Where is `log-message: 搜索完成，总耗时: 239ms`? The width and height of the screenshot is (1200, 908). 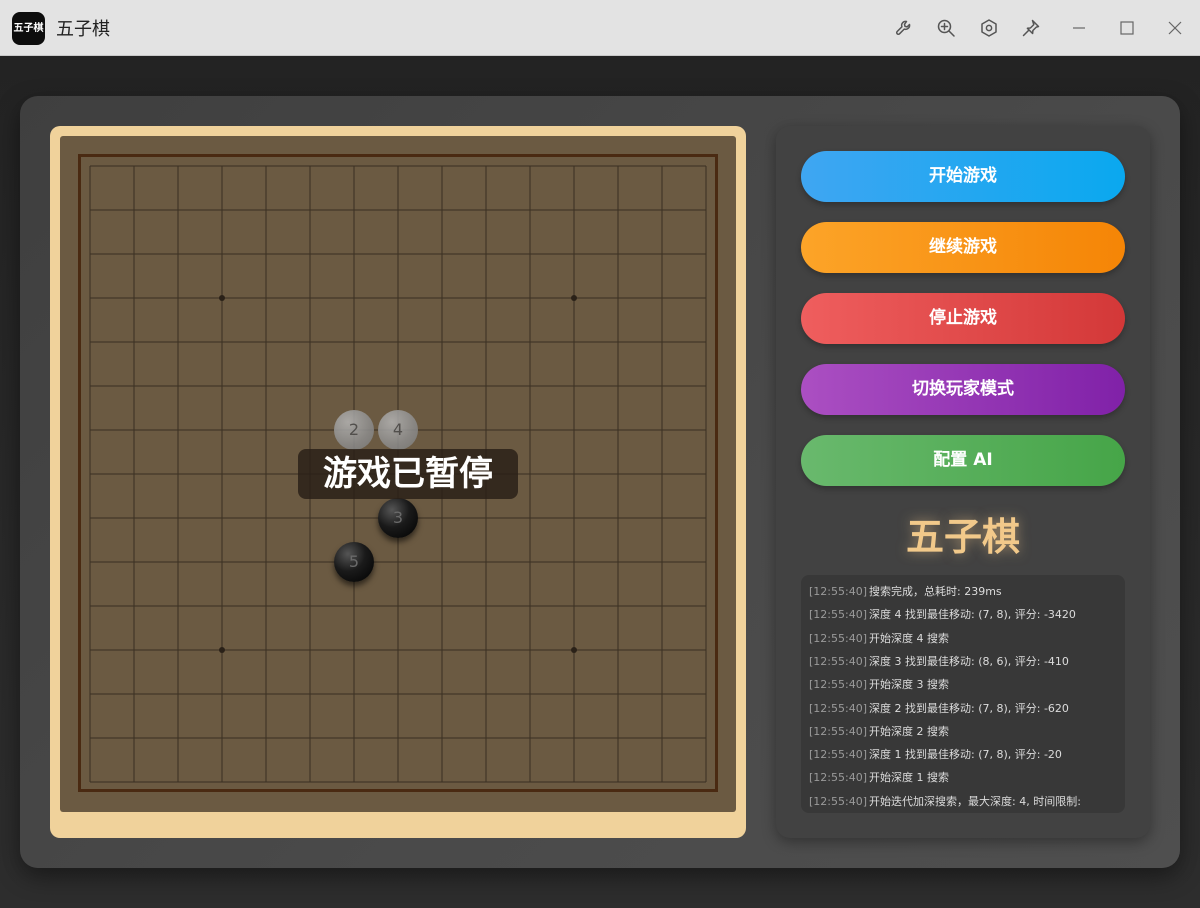
log-message: 搜索完成，总耗时: 239ms is located at coordinates (935, 591).